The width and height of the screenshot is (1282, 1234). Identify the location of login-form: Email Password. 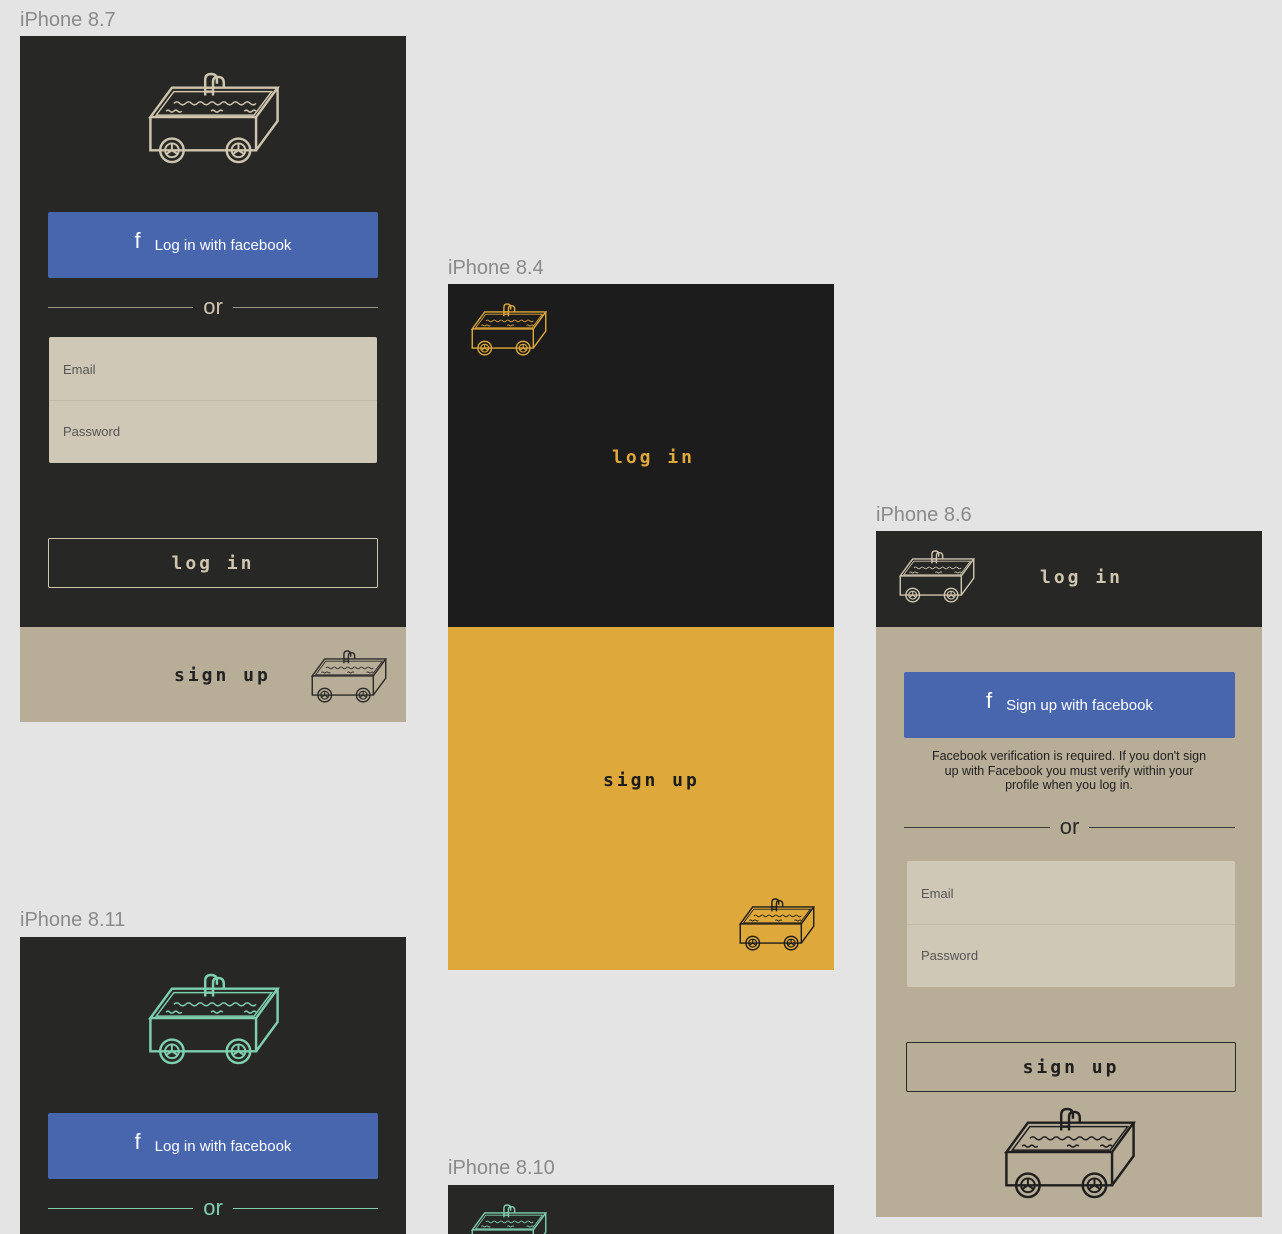
(213, 400).